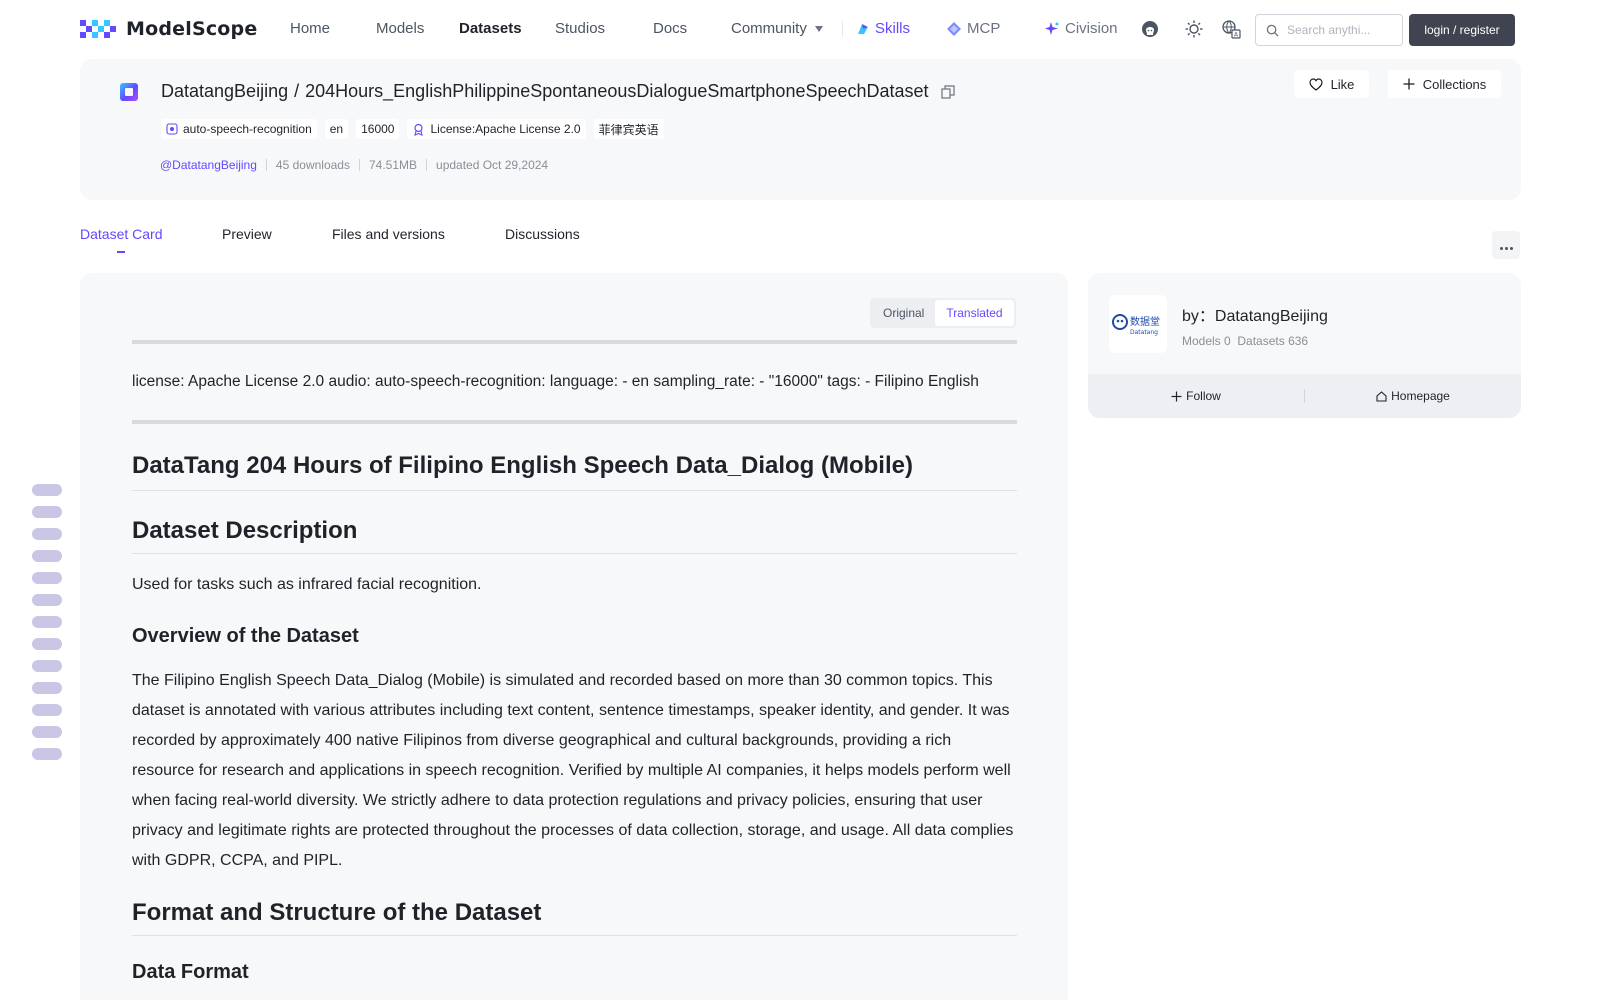 The height and width of the screenshot is (1000, 1600). I want to click on search-box, so click(1329, 30).